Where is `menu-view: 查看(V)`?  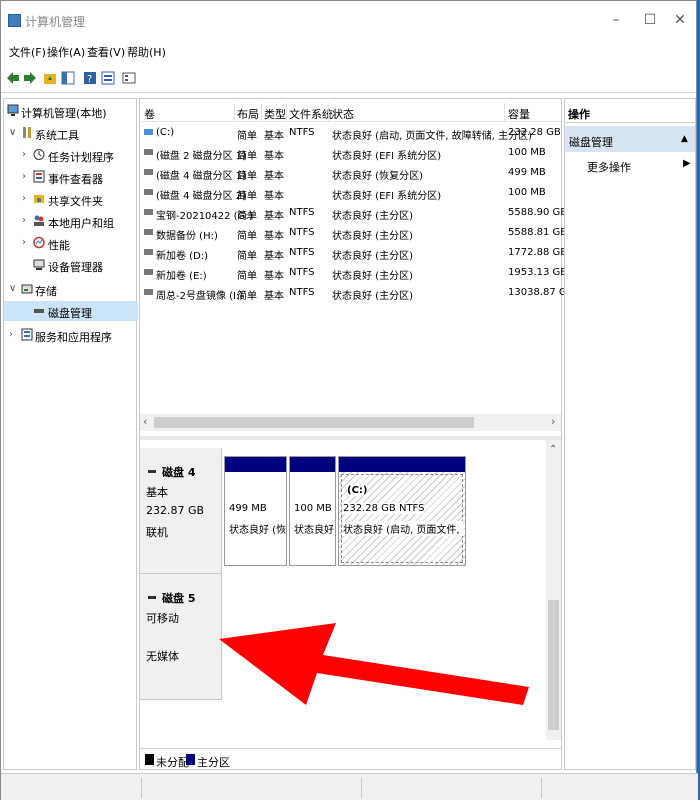
menu-view: 查看(V) is located at coordinates (106, 52).